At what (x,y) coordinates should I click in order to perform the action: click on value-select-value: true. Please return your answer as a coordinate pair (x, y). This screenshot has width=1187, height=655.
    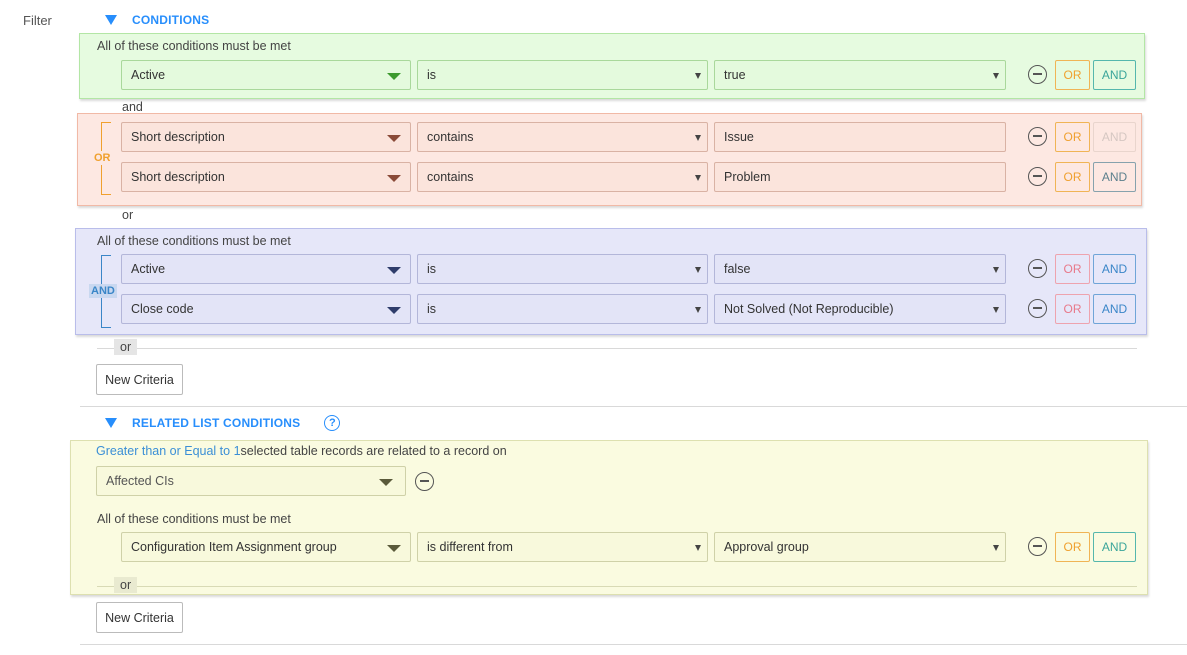
    Looking at the image, I should click on (735, 75).